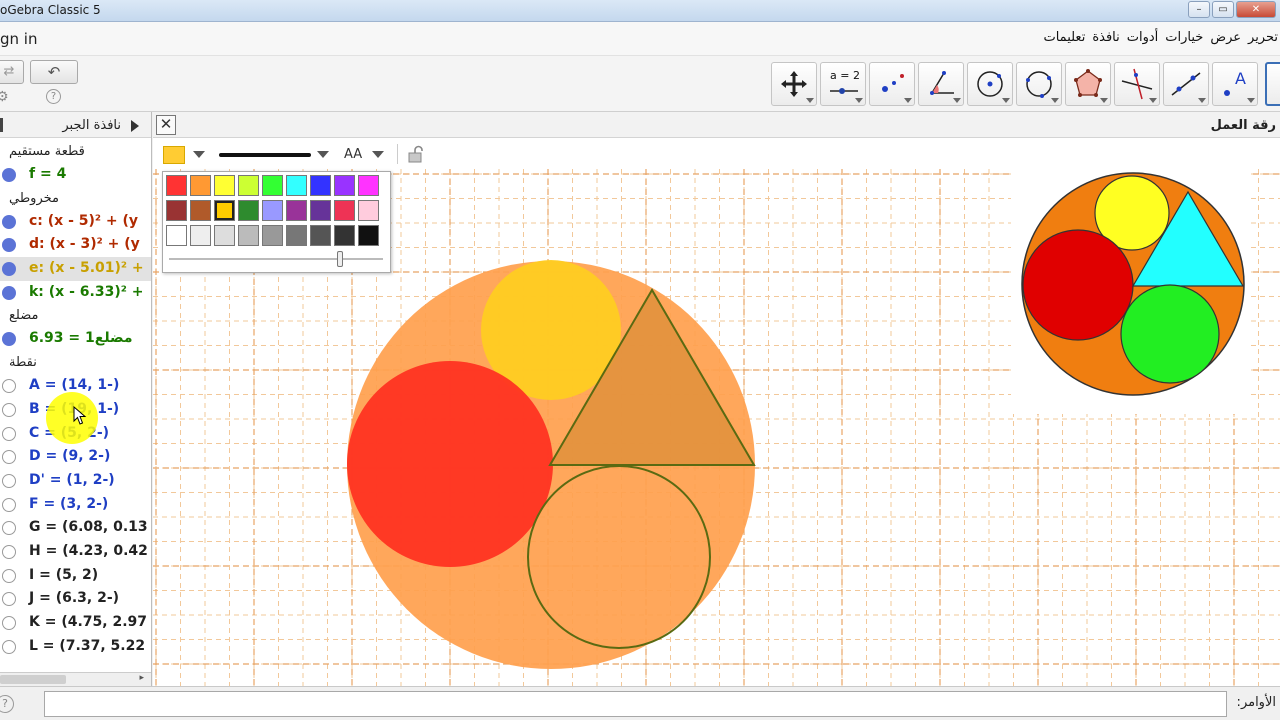 This screenshot has height=720, width=1280. I want to click on color-dropdown-icon, so click(199, 154).